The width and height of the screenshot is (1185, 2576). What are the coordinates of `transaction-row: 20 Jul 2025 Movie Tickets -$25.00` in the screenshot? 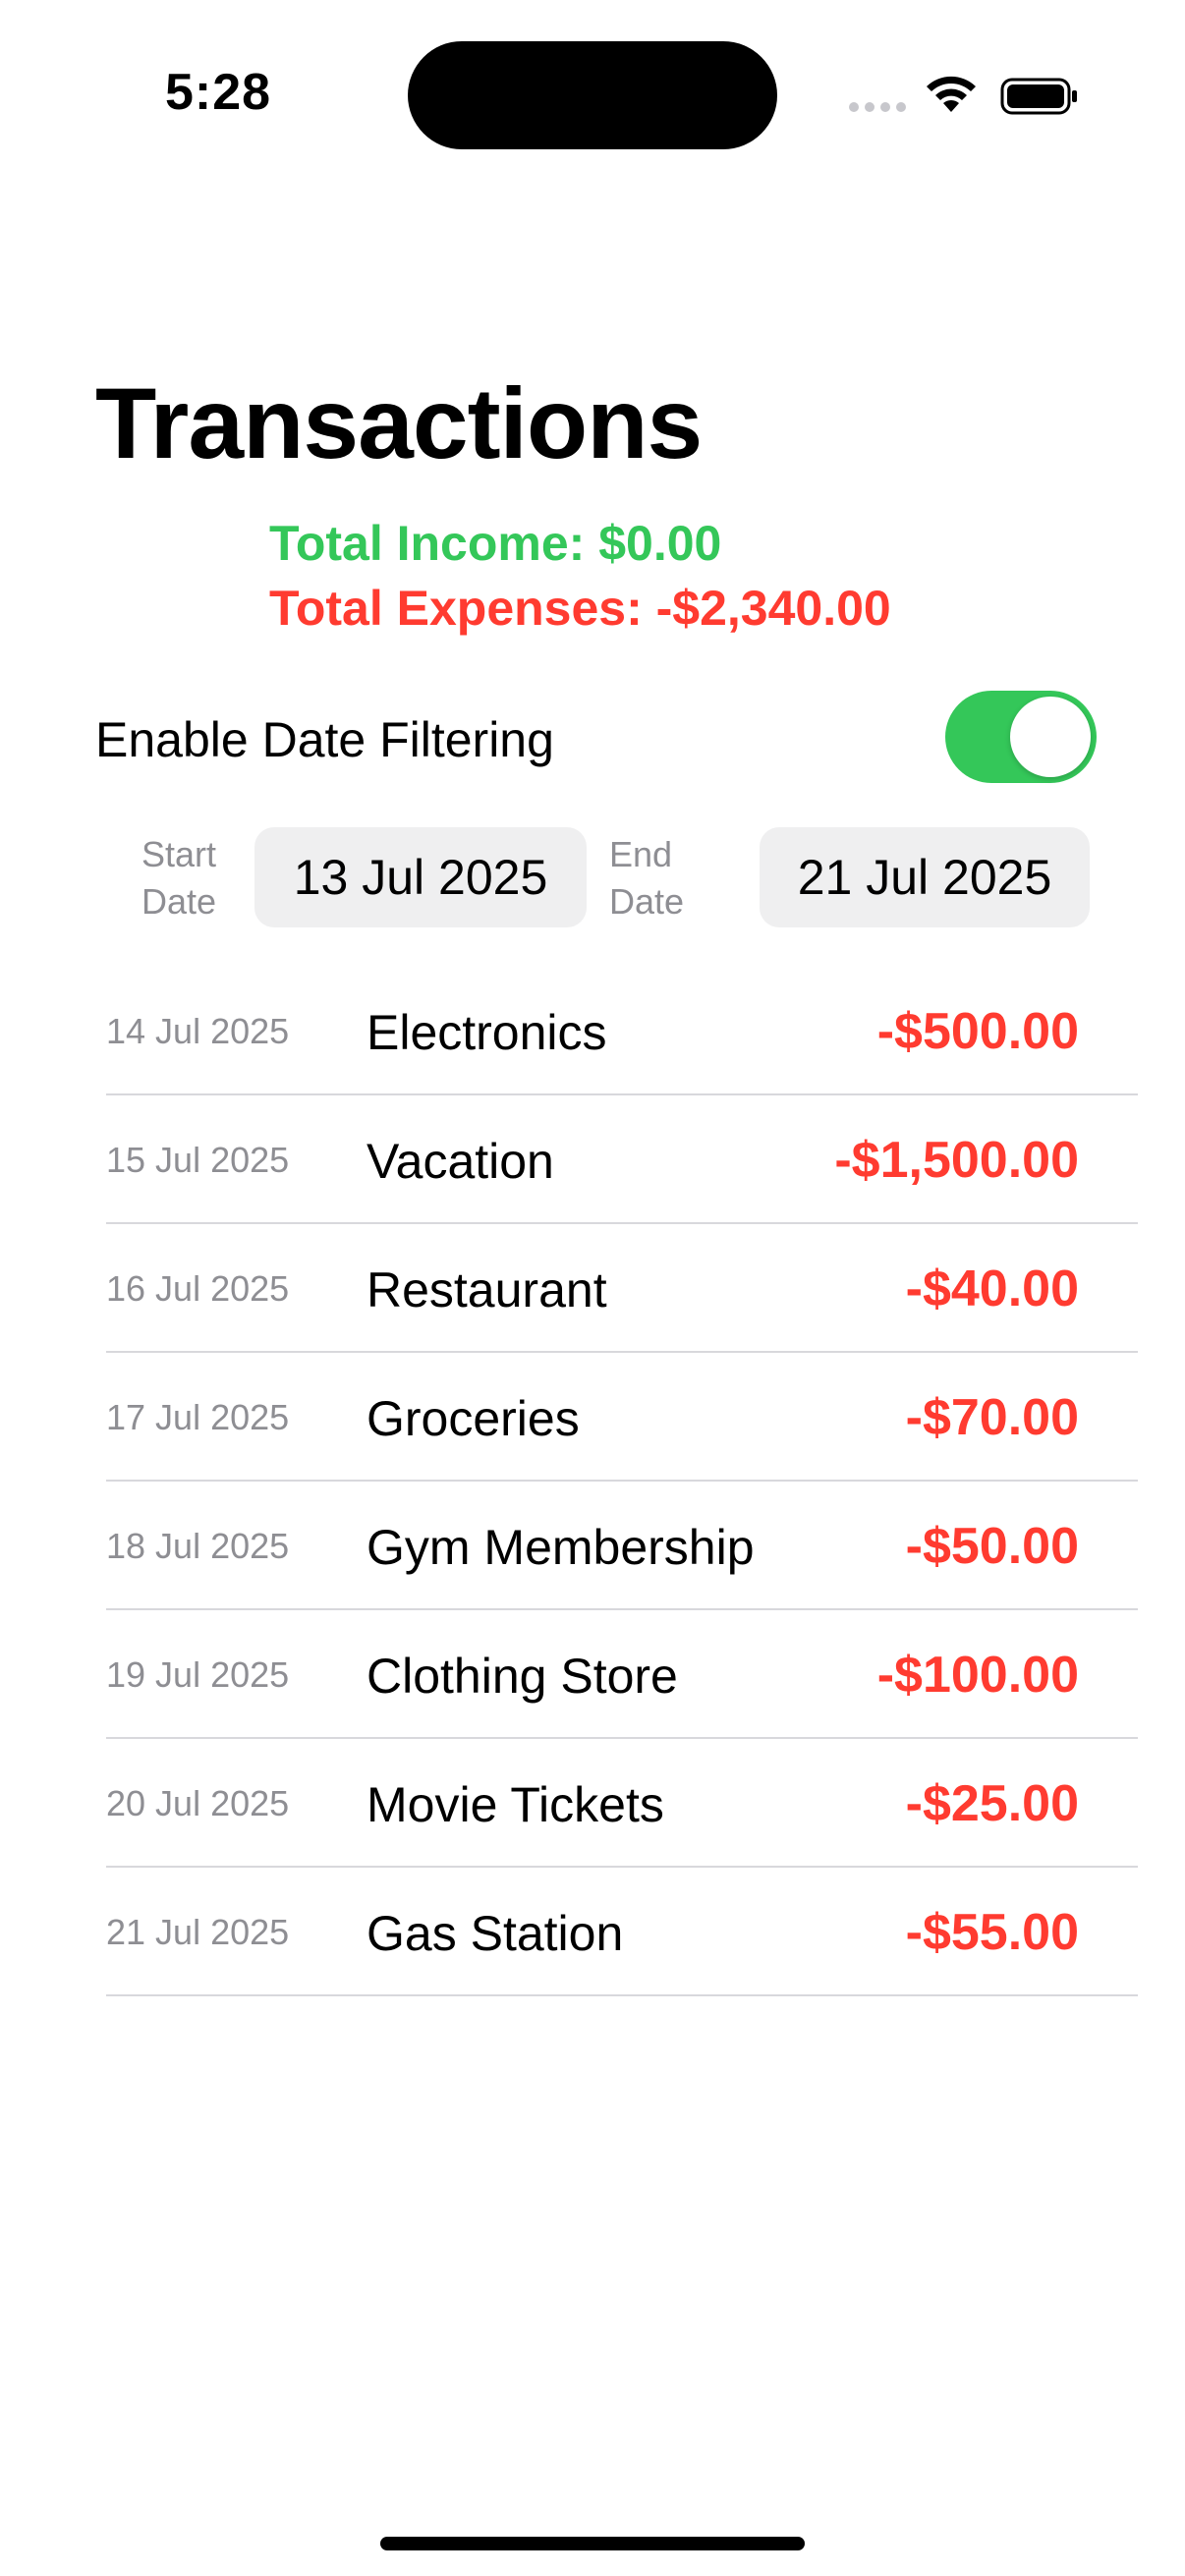 It's located at (622, 1803).